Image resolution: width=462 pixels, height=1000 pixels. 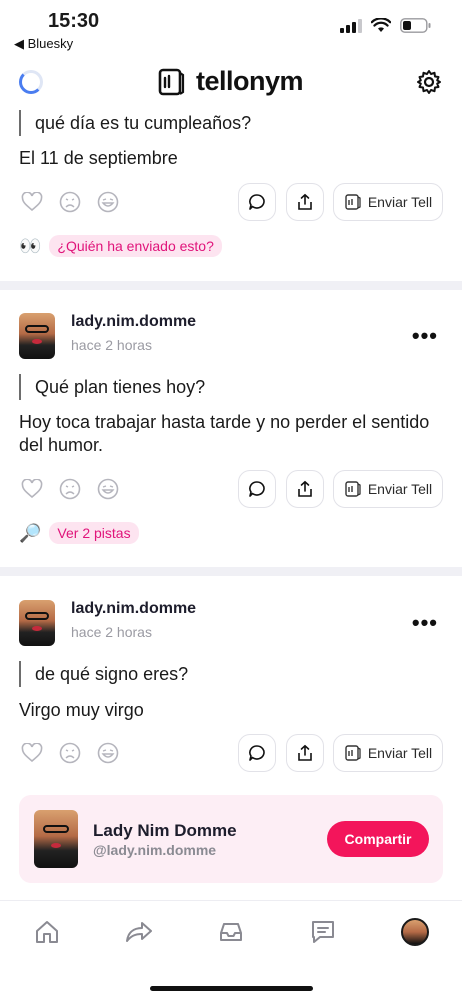 I want to click on home-icon, so click(x=47, y=932).